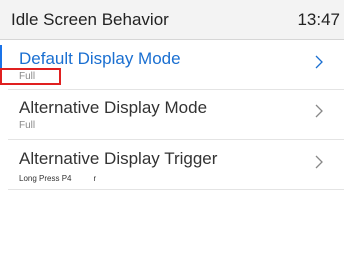  Describe the element at coordinates (90, 19) in the screenshot. I see `page-title: Idle Screen Behavior` at that location.